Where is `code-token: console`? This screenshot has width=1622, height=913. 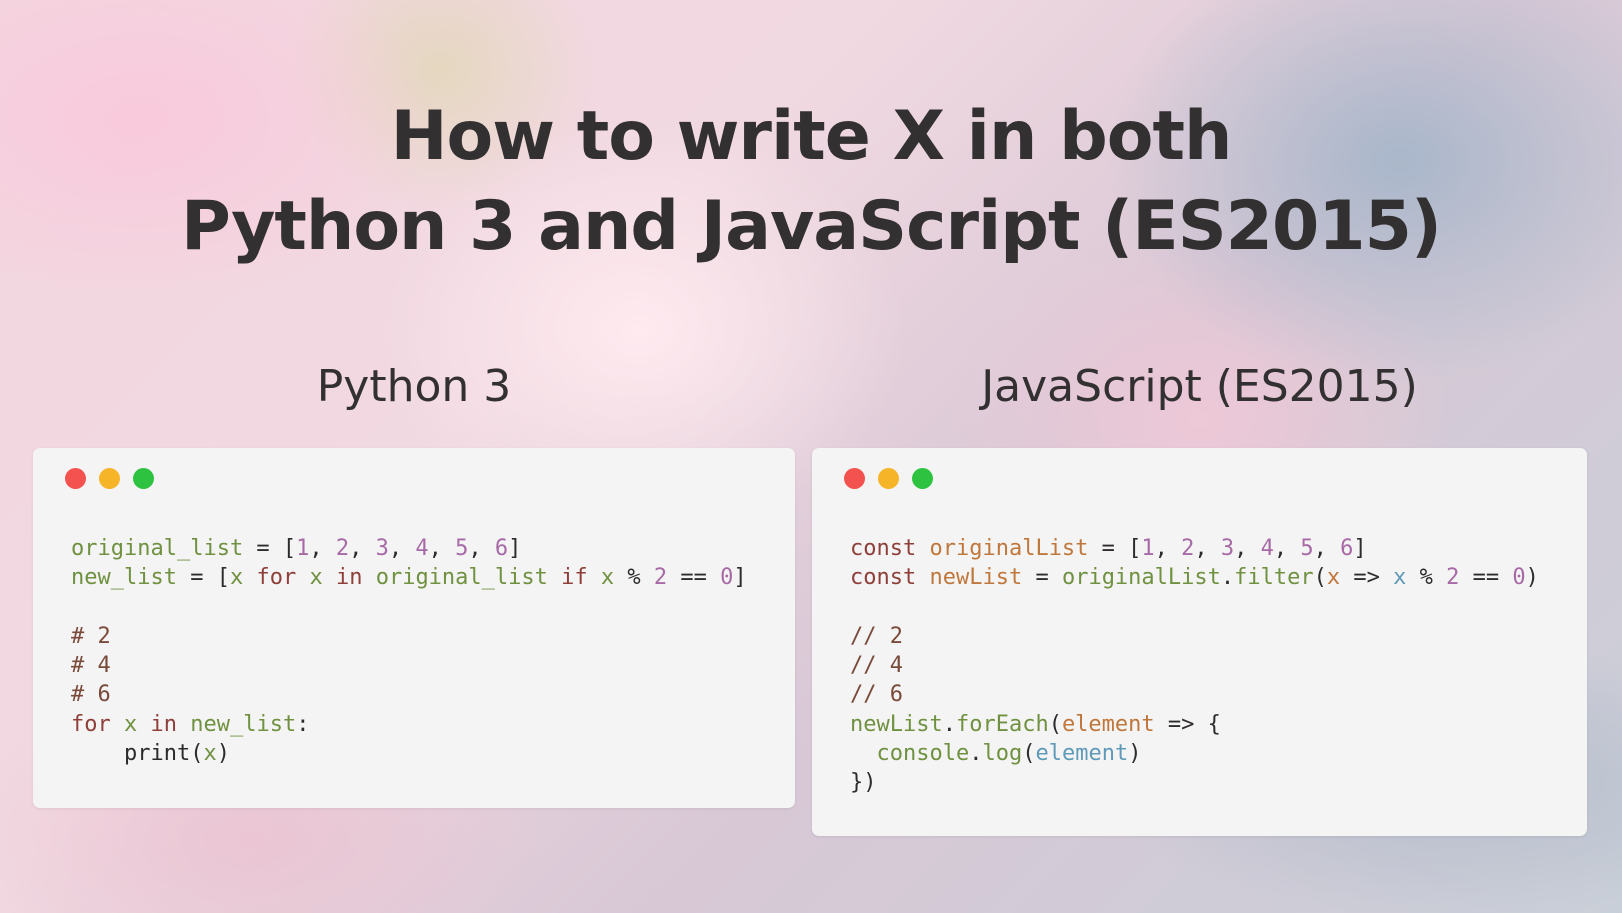 code-token: console is located at coordinates (923, 754).